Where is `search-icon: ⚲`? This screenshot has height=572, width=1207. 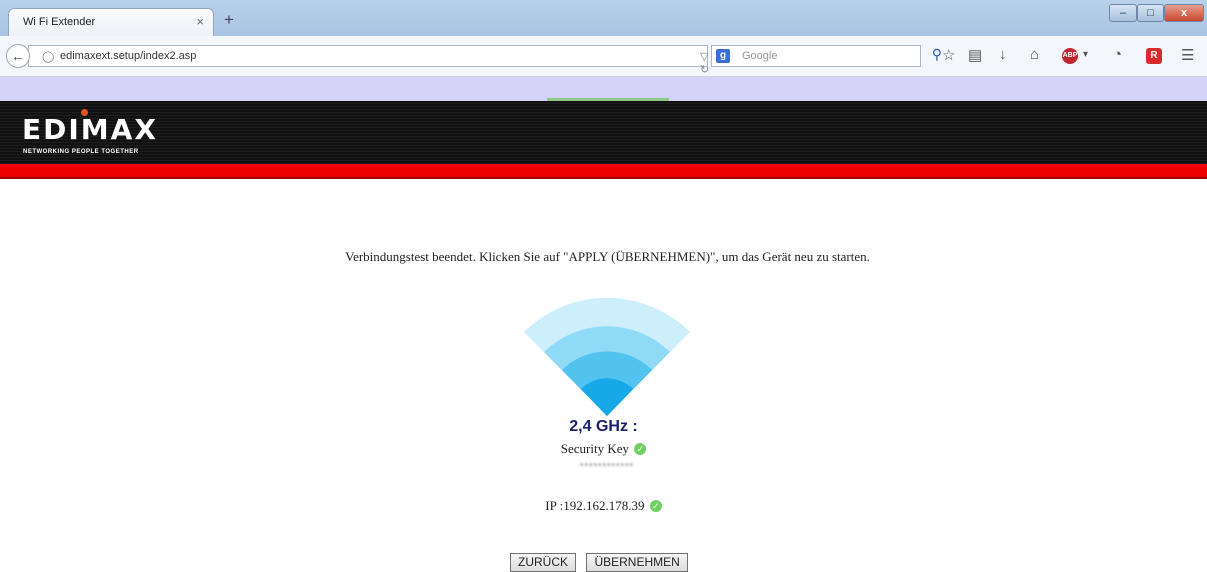
search-icon: ⚲ is located at coordinates (937, 54).